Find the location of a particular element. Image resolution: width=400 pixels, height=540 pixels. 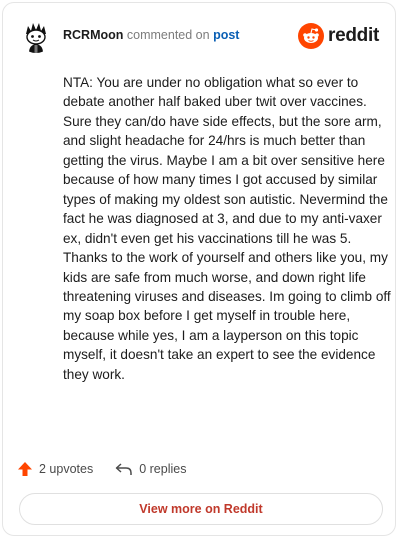

reply-stat: 0 replies is located at coordinates (150, 469).